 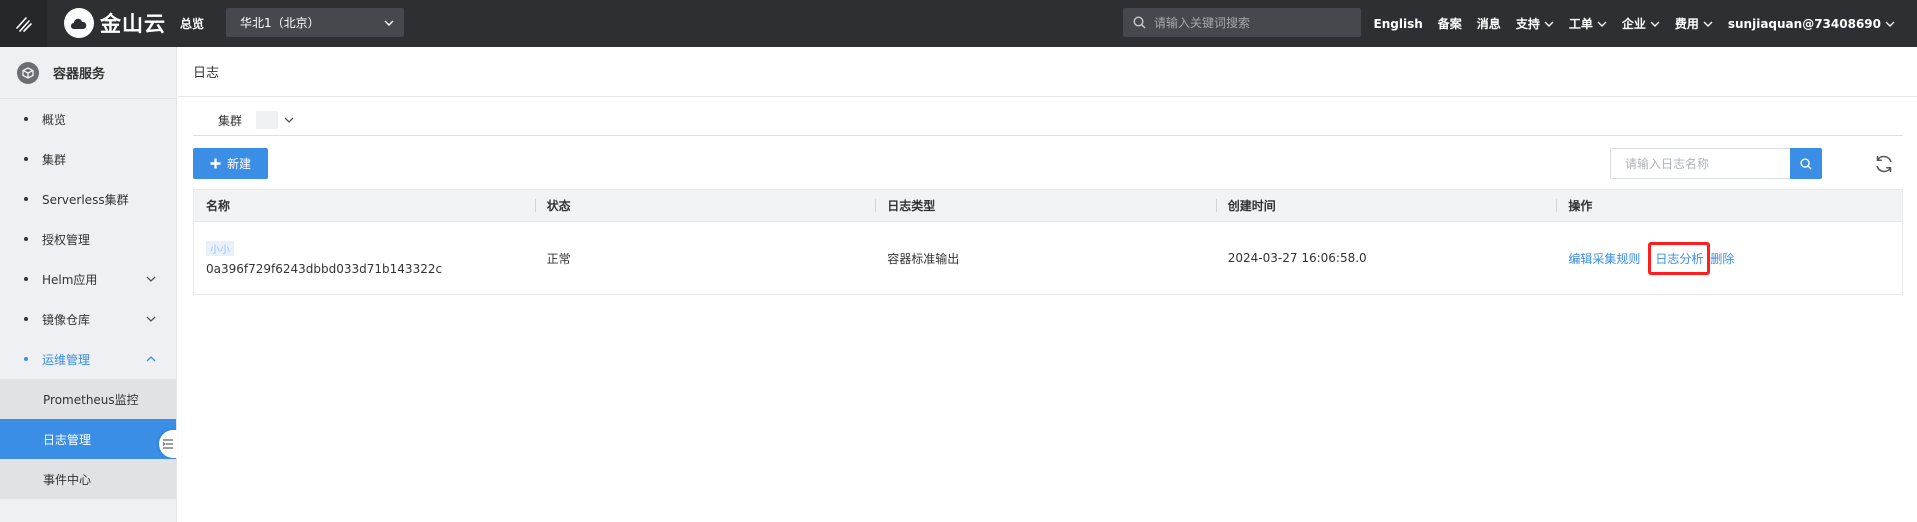 What do you see at coordinates (1249, 22) in the screenshot?
I see `global-search-input` at bounding box center [1249, 22].